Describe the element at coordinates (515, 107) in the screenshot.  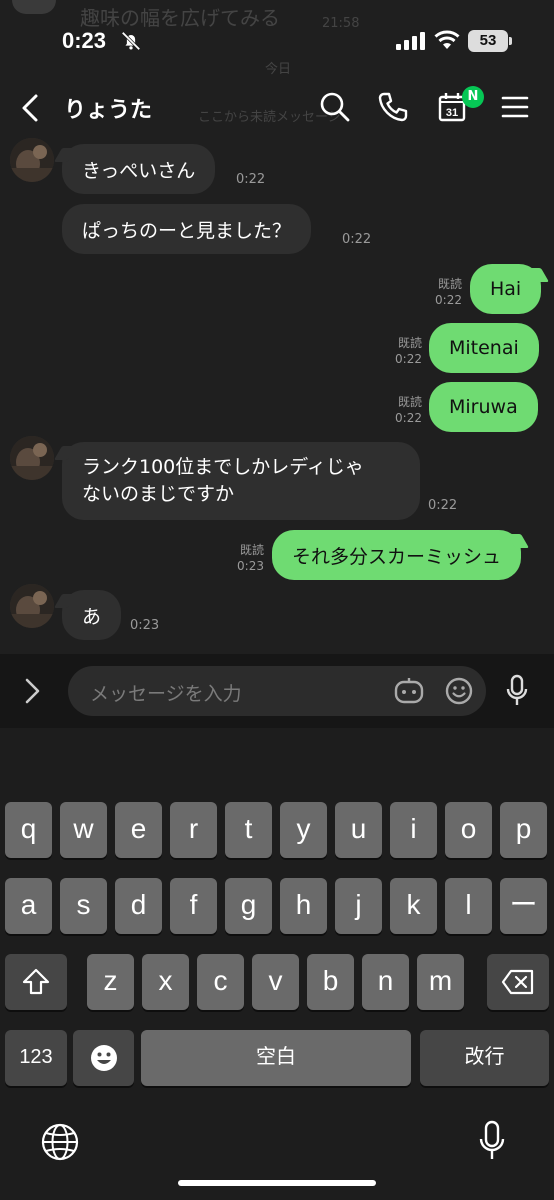
I see `menu-icon` at that location.